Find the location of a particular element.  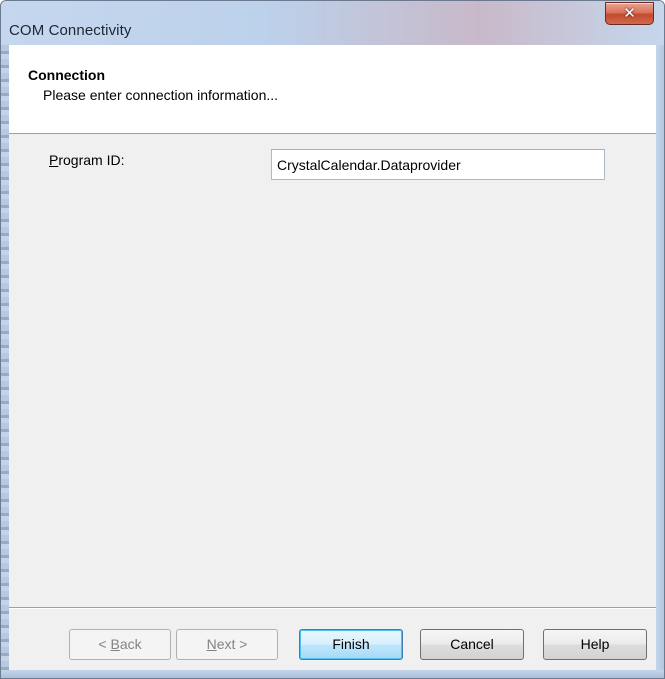

program-id-input is located at coordinates (438, 164).